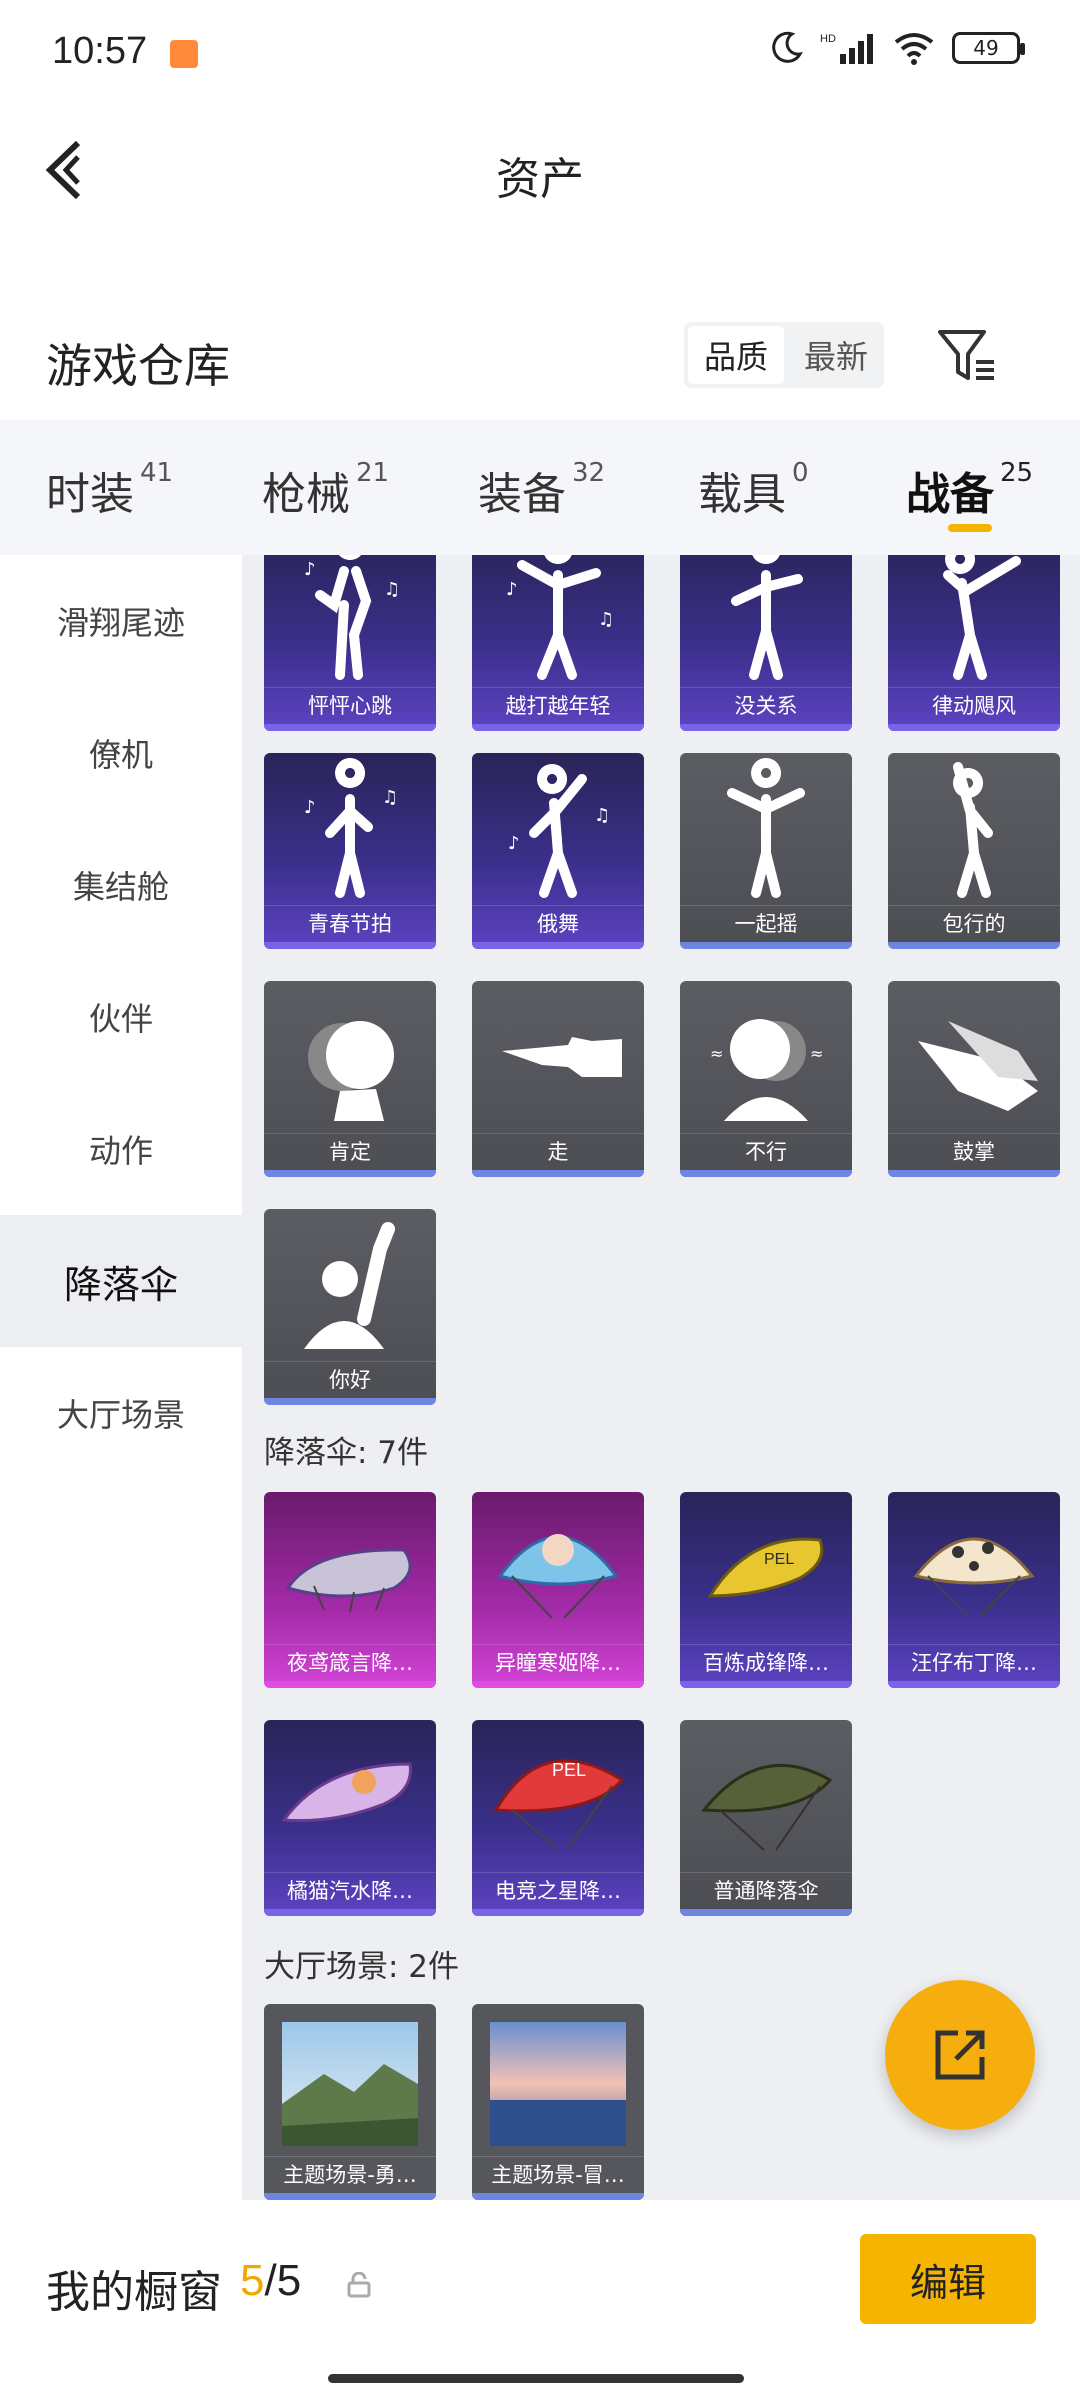  Describe the element at coordinates (121, 885) in the screenshot. I see `sidebar-item-capsule: 集结舱` at that location.